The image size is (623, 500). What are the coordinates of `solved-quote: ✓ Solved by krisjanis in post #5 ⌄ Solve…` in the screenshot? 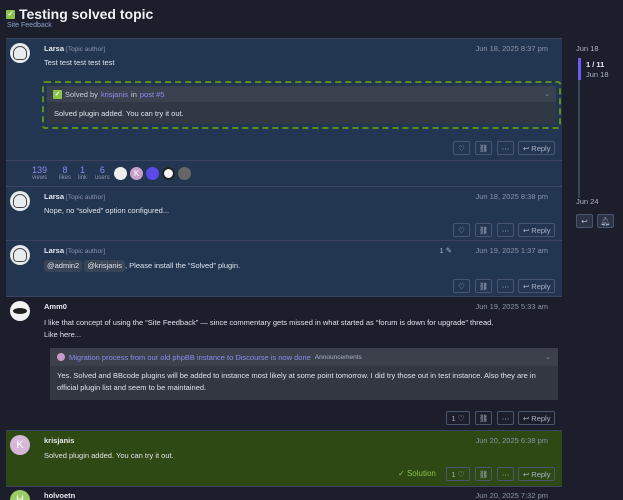 It's located at (301, 105).